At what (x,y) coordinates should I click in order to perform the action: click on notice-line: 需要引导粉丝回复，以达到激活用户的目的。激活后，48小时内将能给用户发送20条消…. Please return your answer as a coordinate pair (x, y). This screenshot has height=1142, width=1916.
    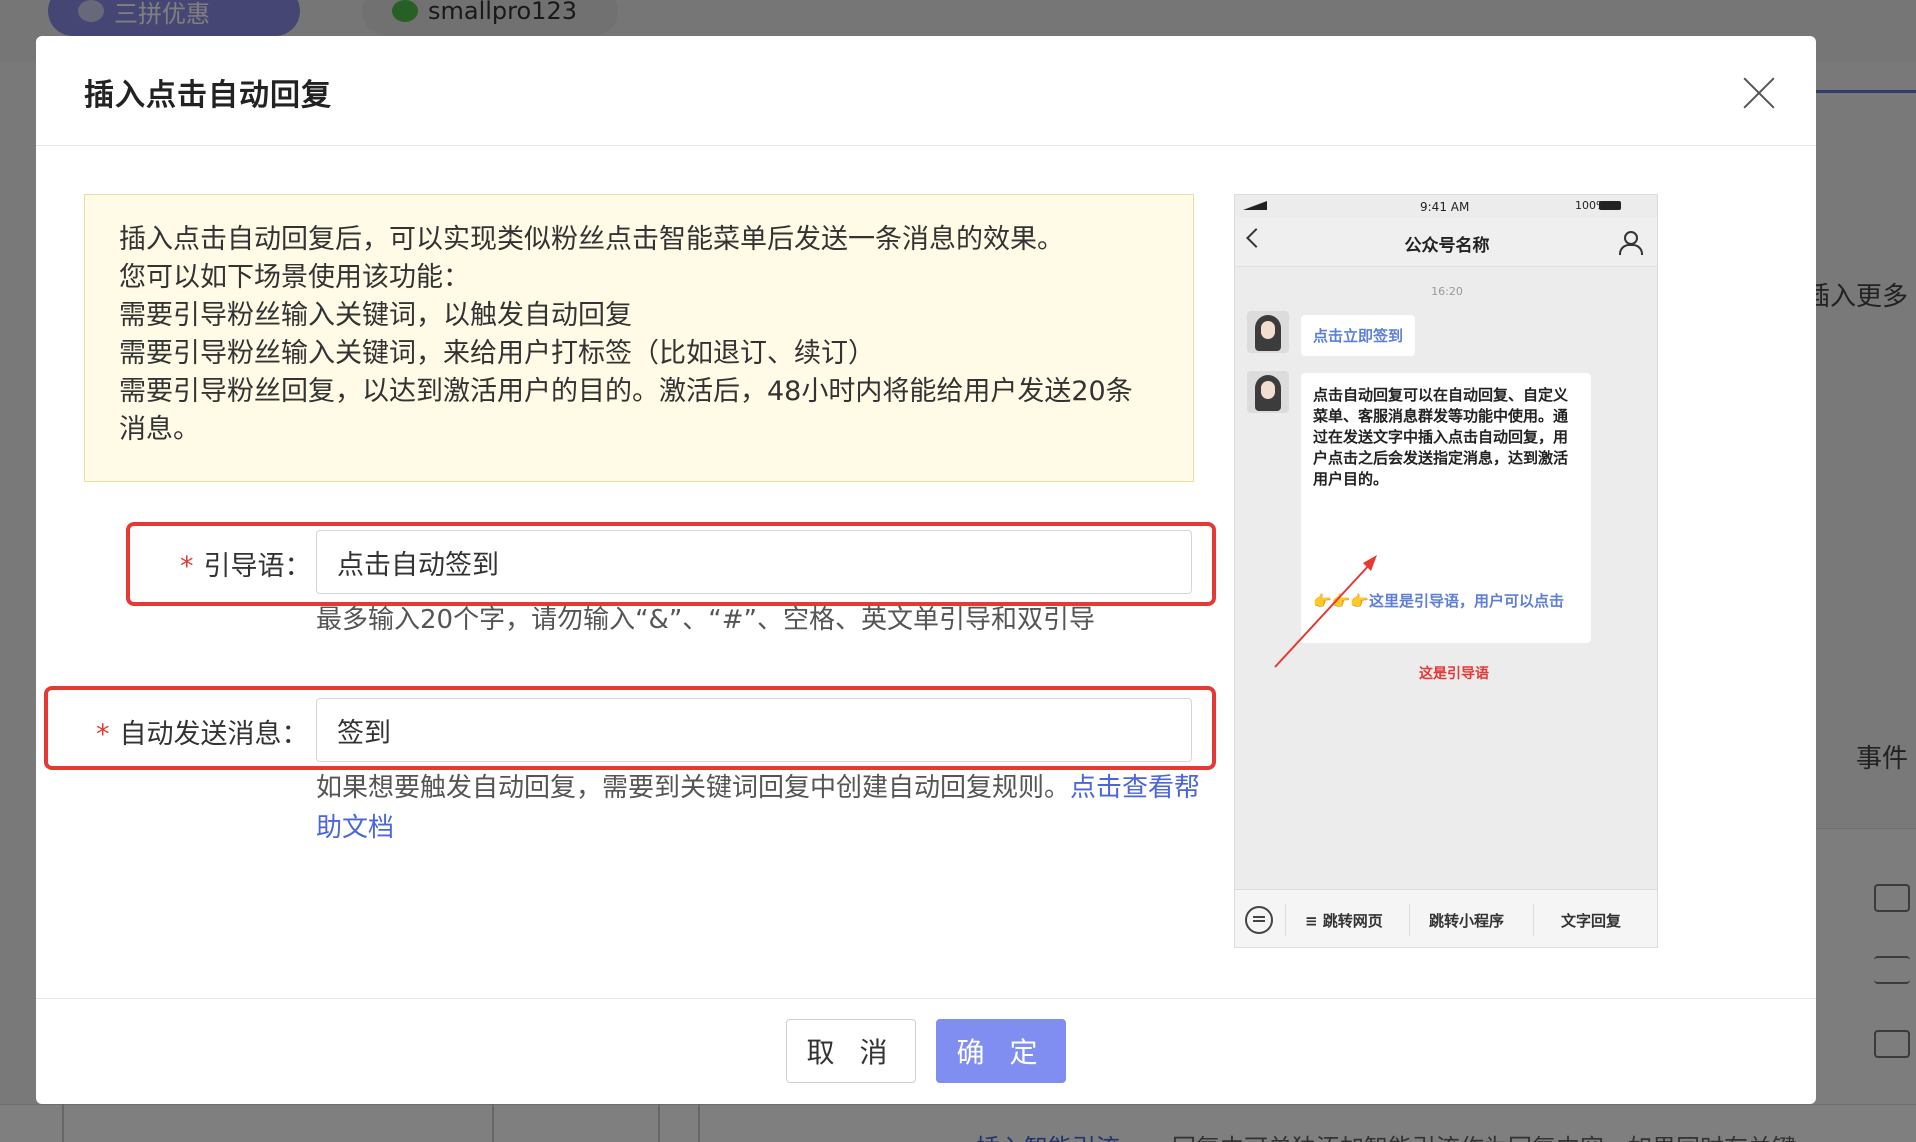
    Looking at the image, I should click on (626, 410).